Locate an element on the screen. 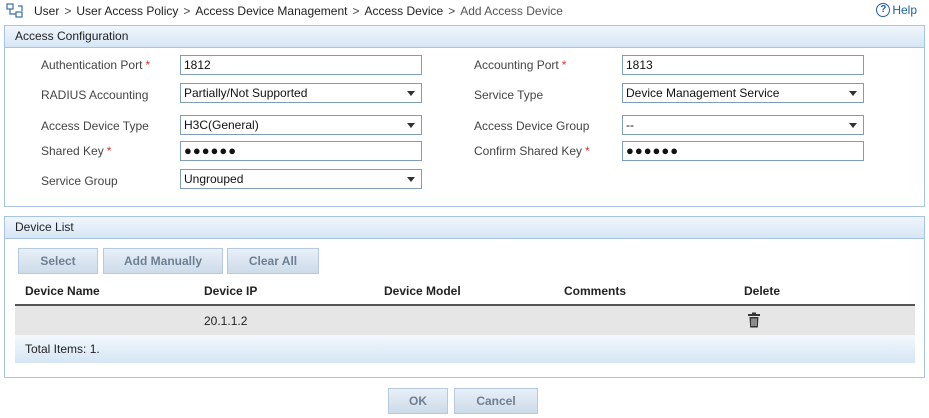 The height and width of the screenshot is (418, 929). table-row: 20.1.1.2 is located at coordinates (465, 320).